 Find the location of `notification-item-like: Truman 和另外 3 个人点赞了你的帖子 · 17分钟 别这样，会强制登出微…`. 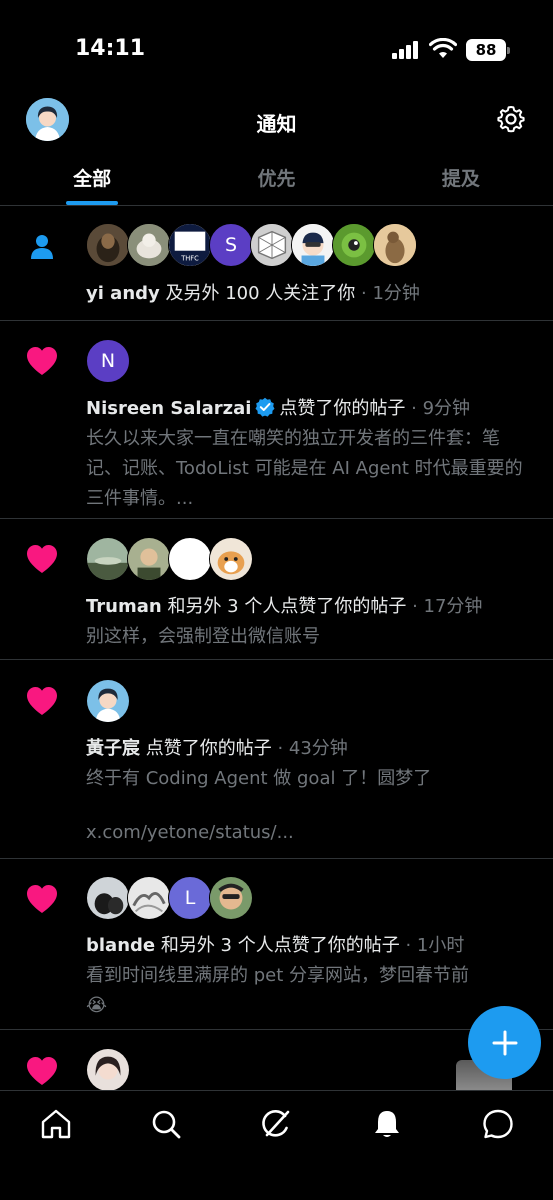

notification-item-like: Truman 和另外 3 个人点赞了你的帖子 · 17分钟 别这样，会强制登出微… is located at coordinates (276, 589).